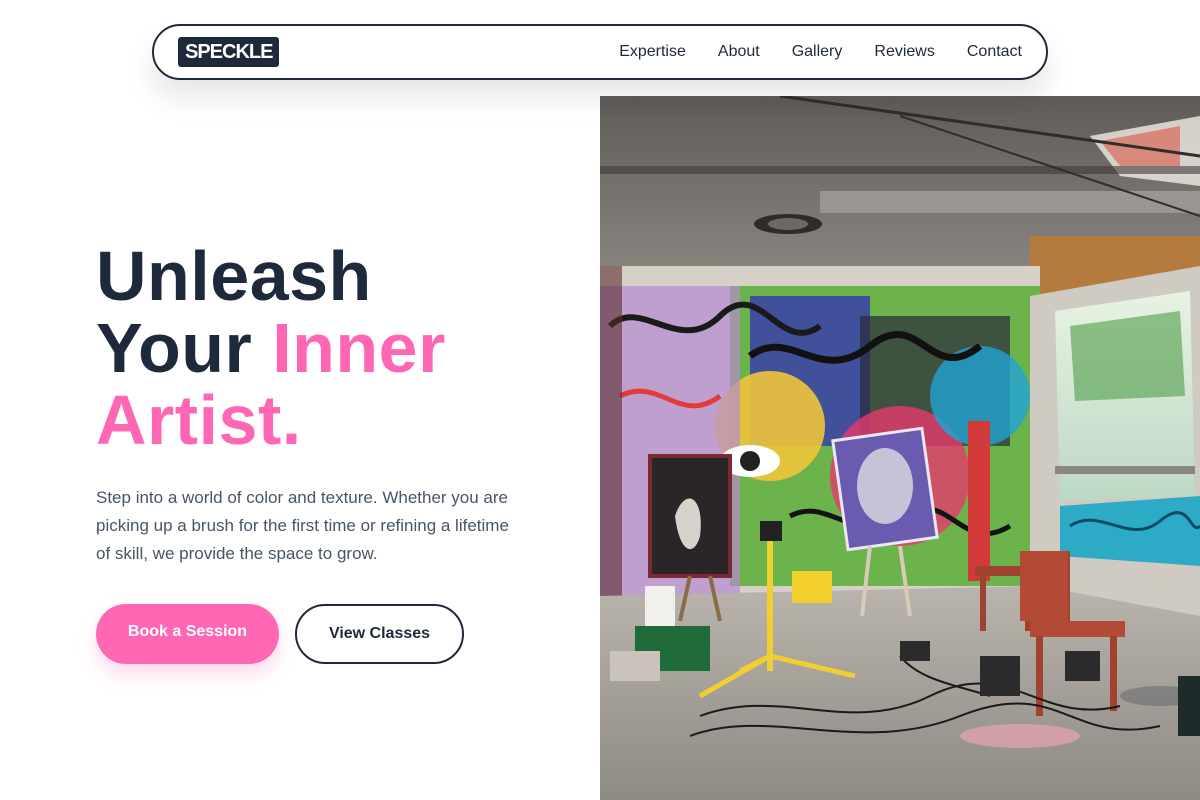  What do you see at coordinates (187, 634) in the screenshot?
I see `book-session-button: Book a Session` at bounding box center [187, 634].